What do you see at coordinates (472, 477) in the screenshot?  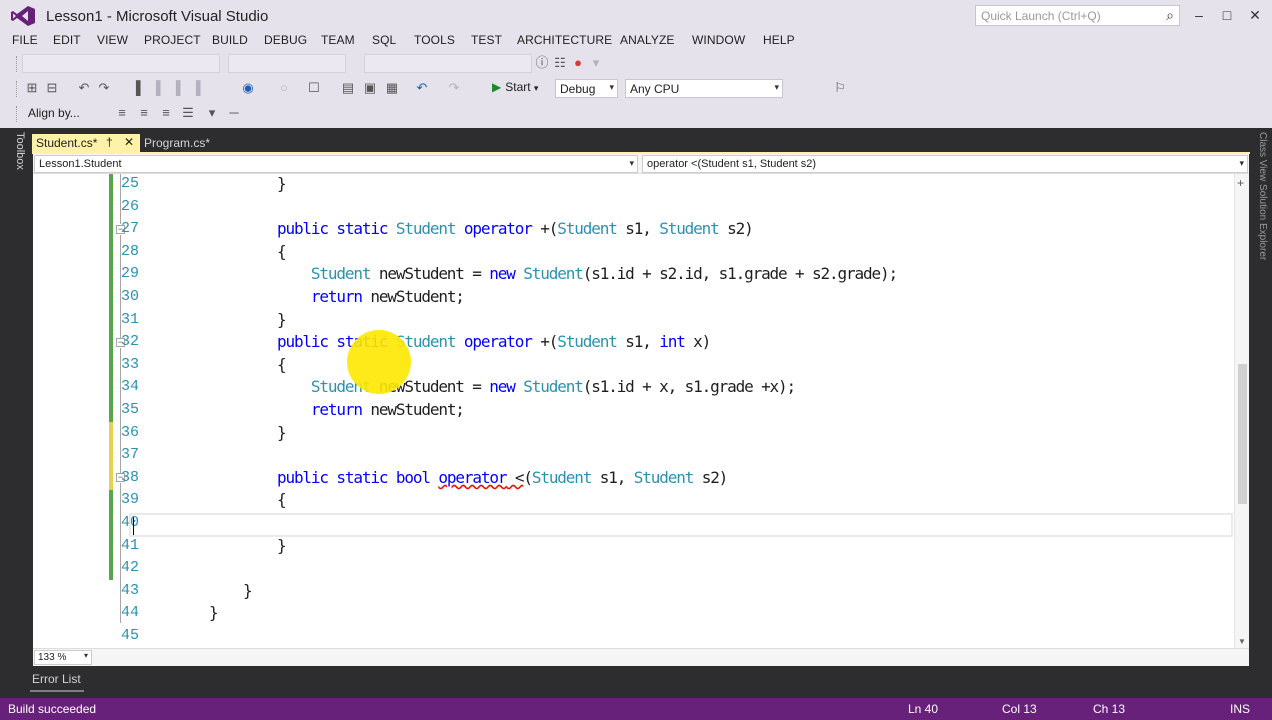 I see `code-token: operator` at bounding box center [472, 477].